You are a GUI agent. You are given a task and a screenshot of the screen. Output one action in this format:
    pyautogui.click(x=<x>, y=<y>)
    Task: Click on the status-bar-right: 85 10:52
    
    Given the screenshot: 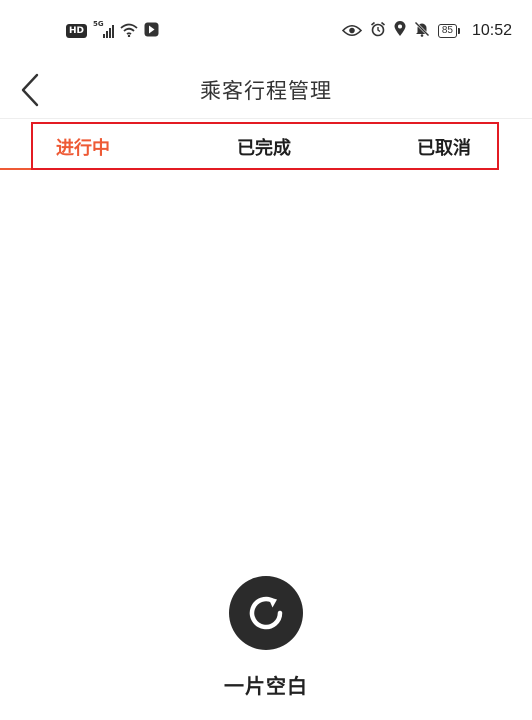 What is the action you would take?
    pyautogui.click(x=426, y=31)
    